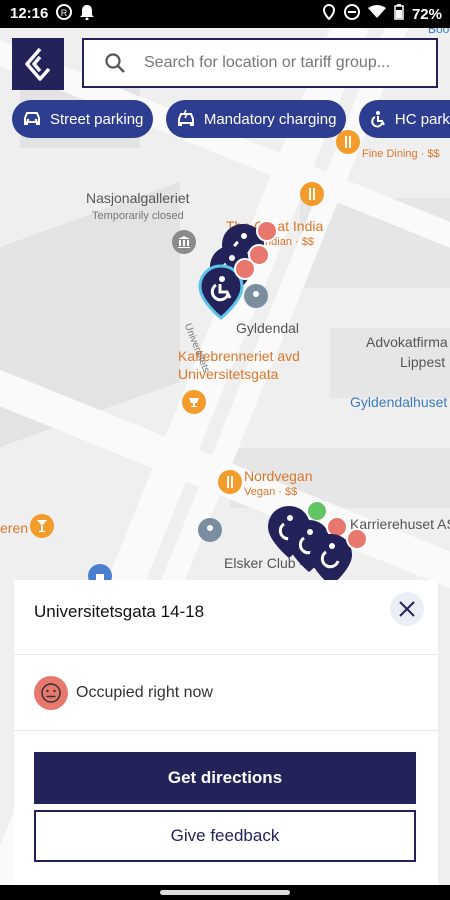 The image size is (450, 900). What do you see at coordinates (225, 778) in the screenshot?
I see `get-directions-button: Get directions` at bounding box center [225, 778].